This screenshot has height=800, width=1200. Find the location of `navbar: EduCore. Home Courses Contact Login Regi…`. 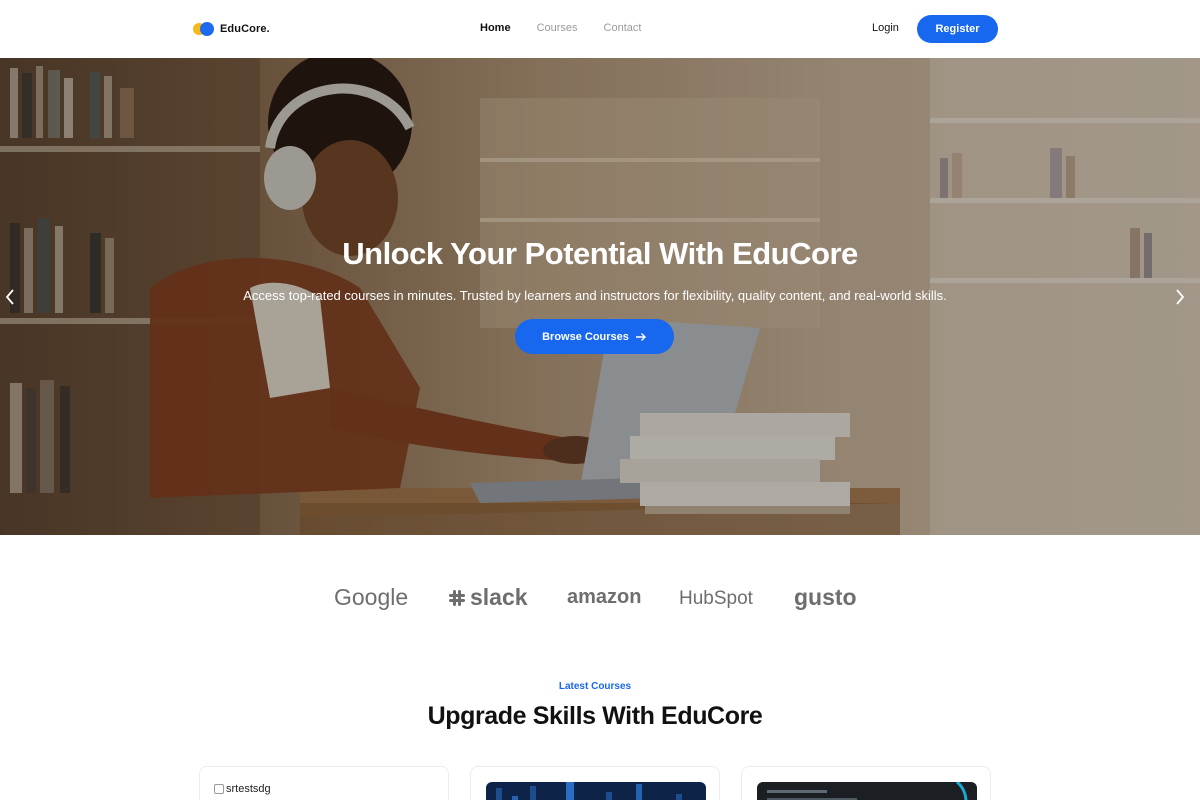

navbar: EduCore. Home Courses Contact Login Regi… is located at coordinates (600, 29).